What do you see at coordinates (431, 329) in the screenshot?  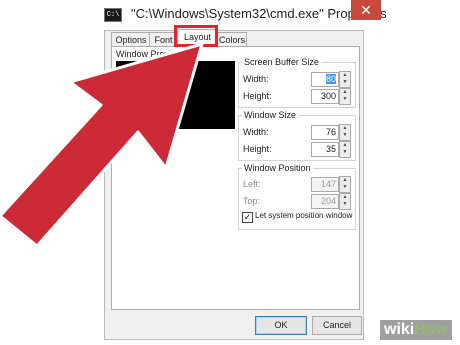 I see `watermark-part2: How` at bounding box center [431, 329].